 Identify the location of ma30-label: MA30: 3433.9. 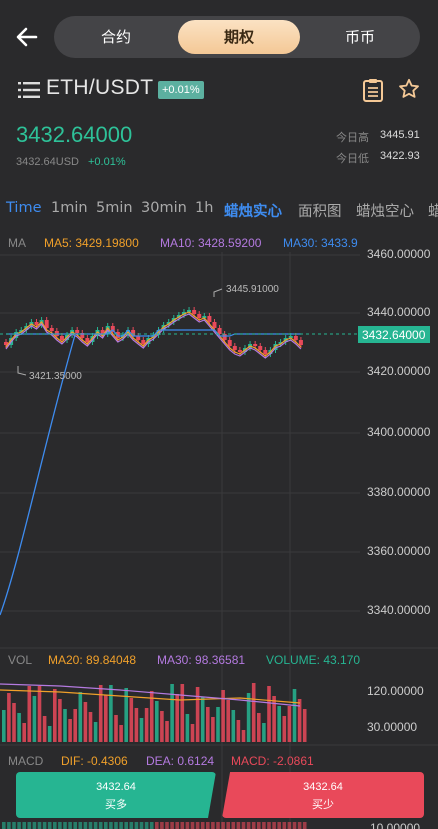
(320, 243).